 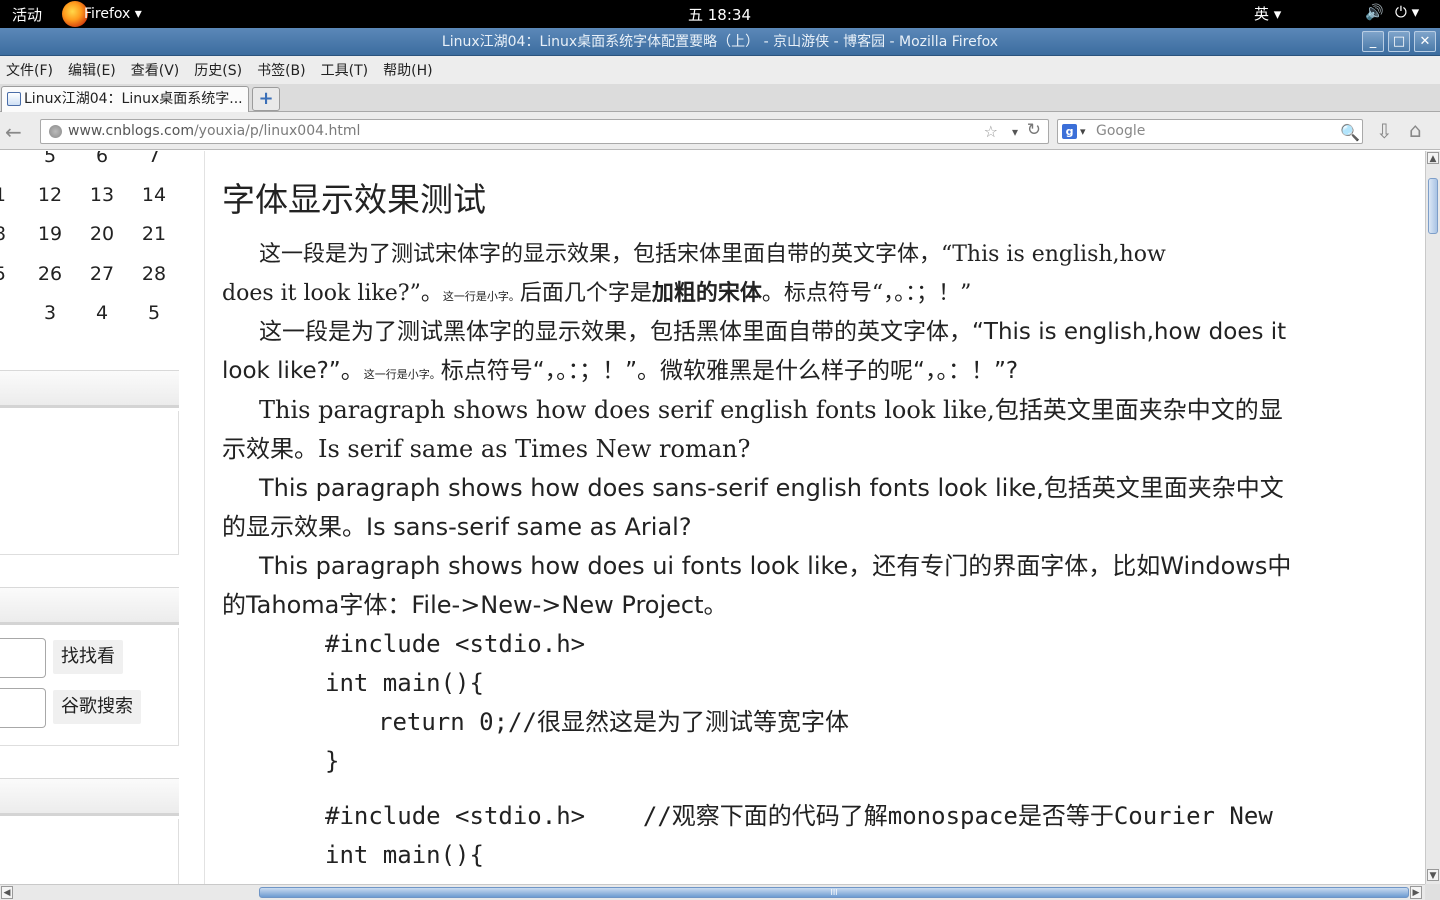 I want to click on input-method-indicator: 英 ▾, so click(x=1267, y=13).